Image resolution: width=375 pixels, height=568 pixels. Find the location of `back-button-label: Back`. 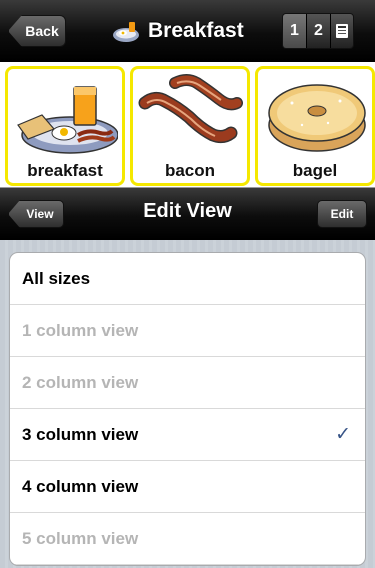

back-button-label: Back is located at coordinates (42, 31).